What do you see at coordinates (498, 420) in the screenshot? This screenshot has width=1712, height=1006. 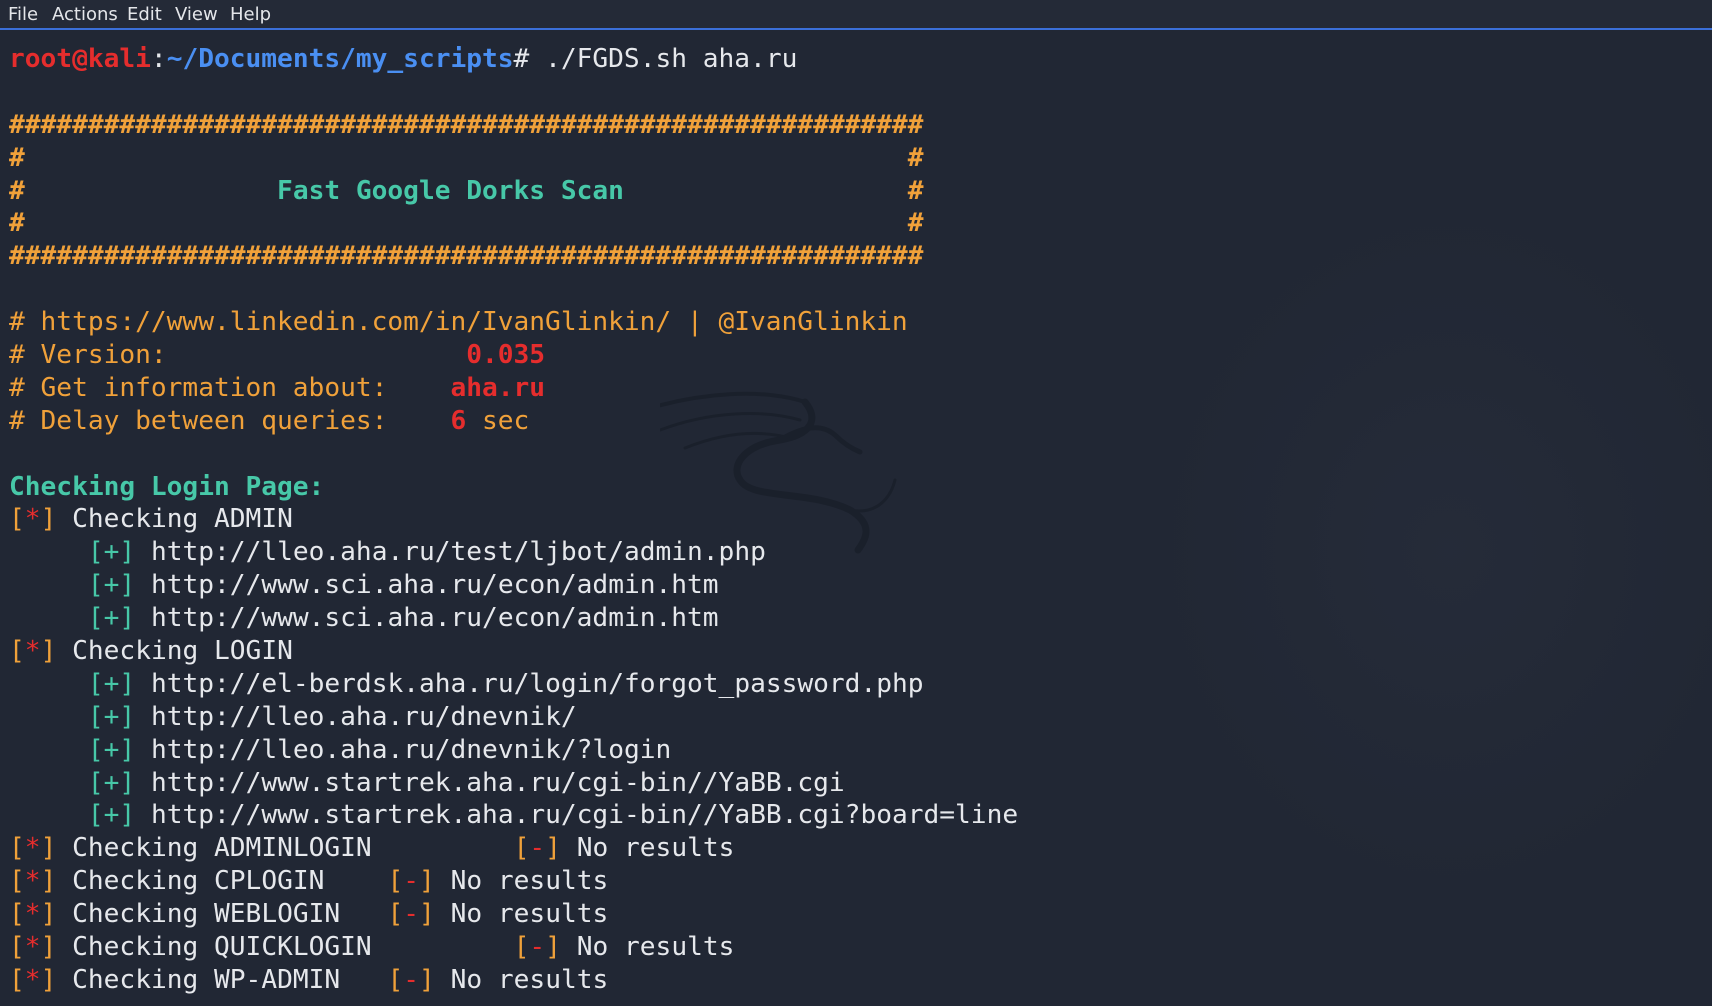 I see `delay-unit: sec` at bounding box center [498, 420].